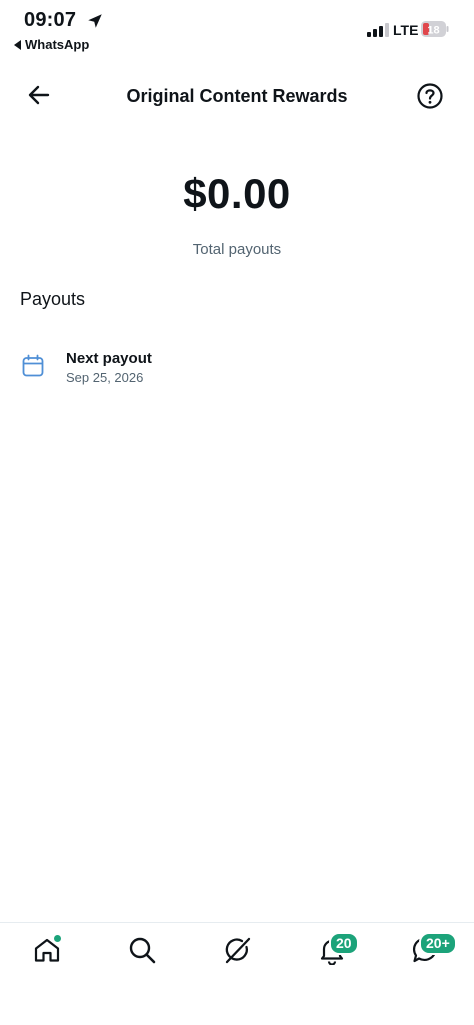 This screenshot has height=1025, width=474. I want to click on nav-grok, so click(237, 950).